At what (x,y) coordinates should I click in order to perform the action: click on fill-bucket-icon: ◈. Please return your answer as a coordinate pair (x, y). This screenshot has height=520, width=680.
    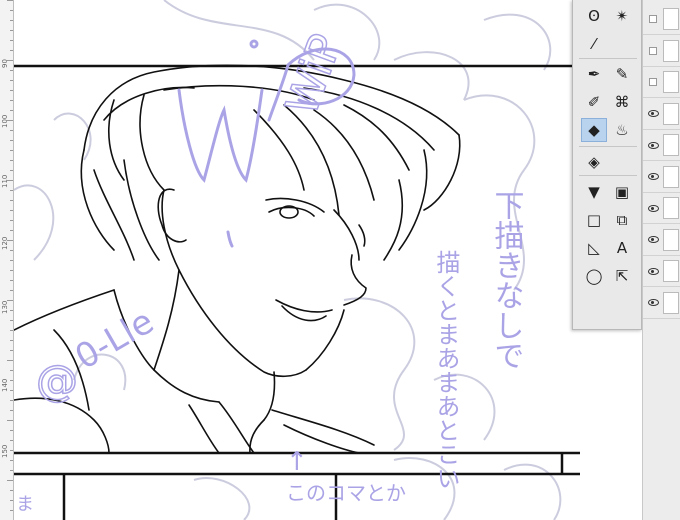
    Looking at the image, I should click on (594, 162).